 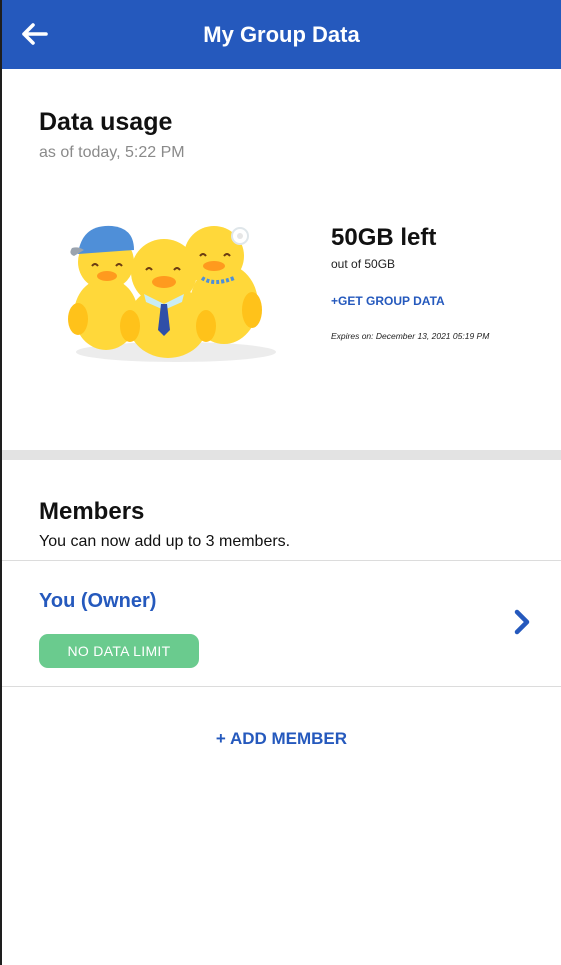 I want to click on chevron-right-icon, so click(x=522, y=622).